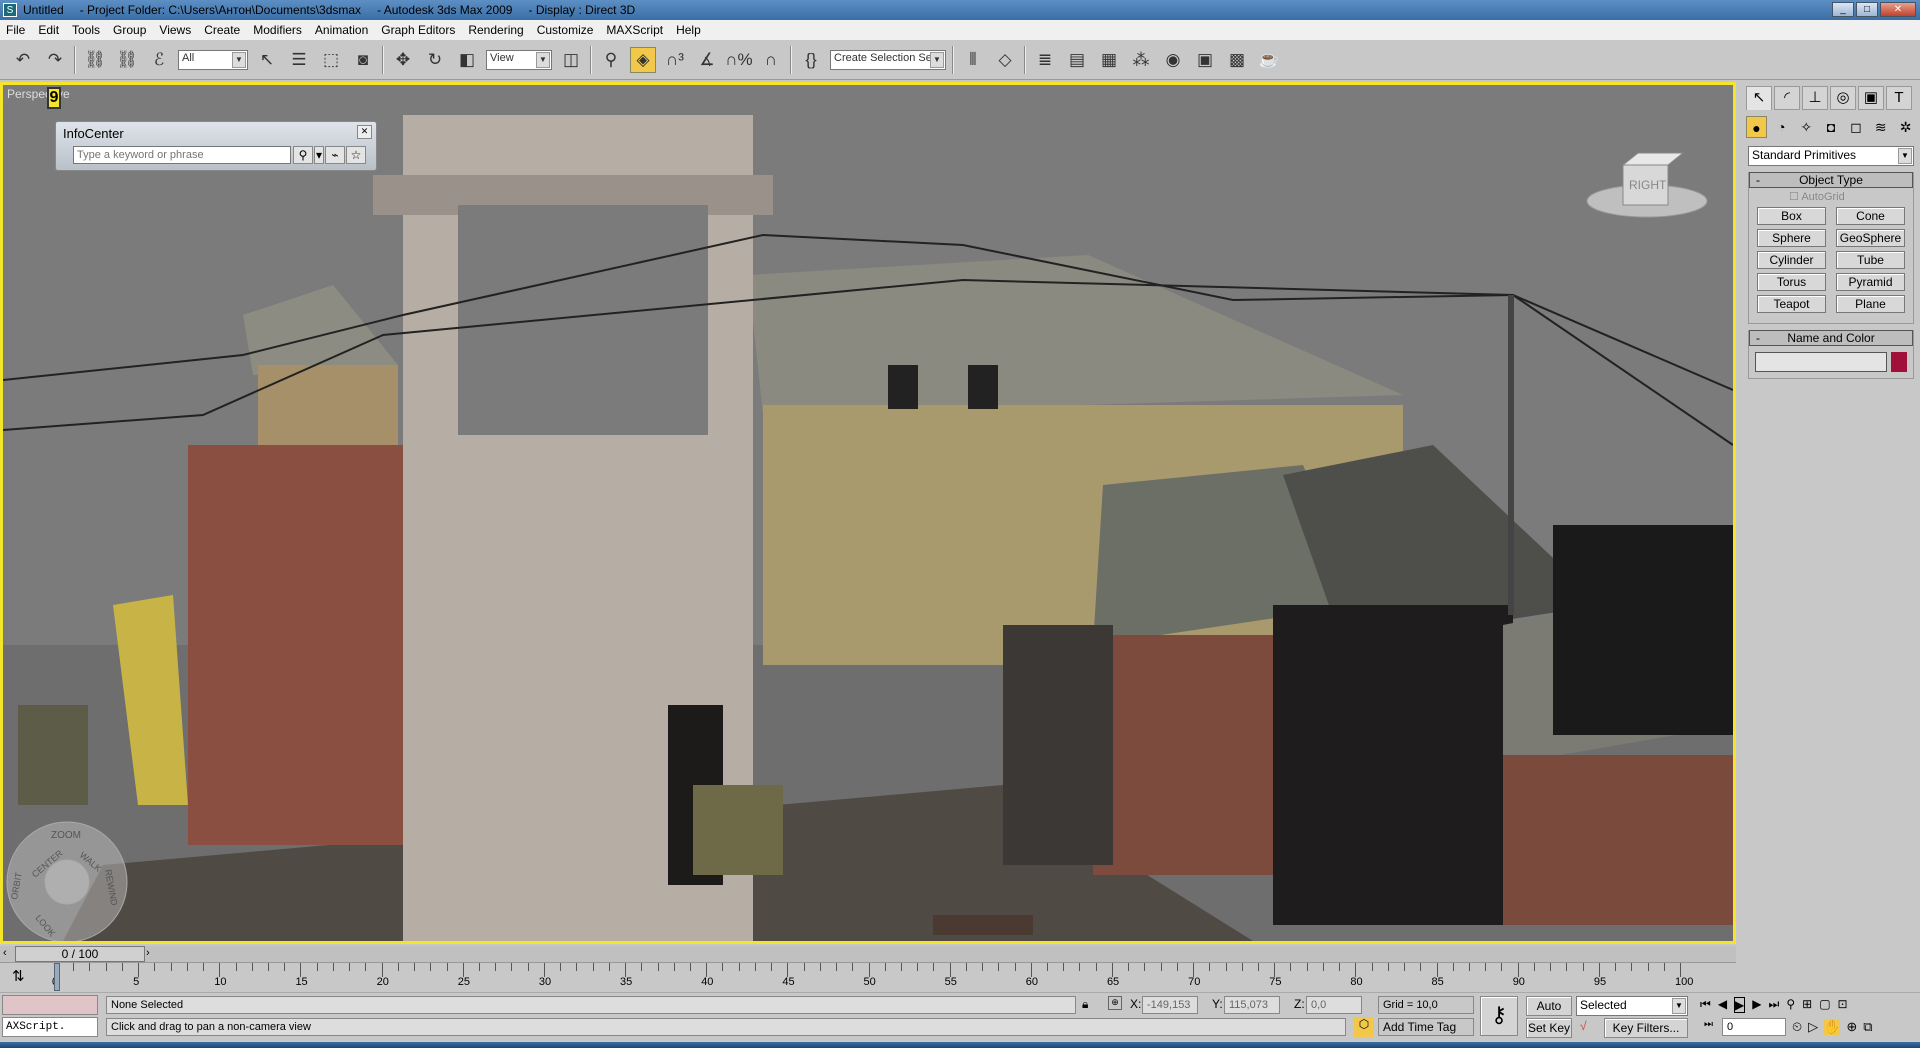 This screenshot has height=1048, width=1920. Describe the element at coordinates (50, 1005) in the screenshot. I see `maxscript-listener-output` at that location.